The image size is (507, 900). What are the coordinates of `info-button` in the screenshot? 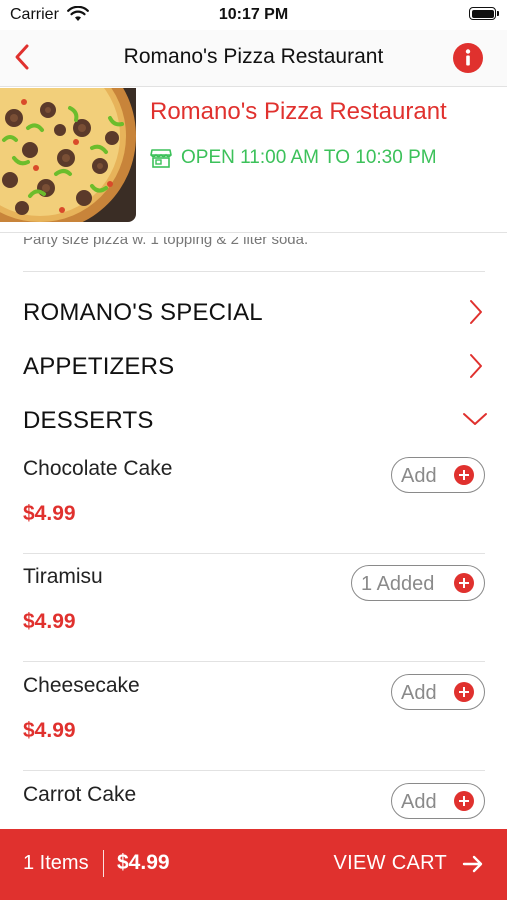 It's located at (468, 58).